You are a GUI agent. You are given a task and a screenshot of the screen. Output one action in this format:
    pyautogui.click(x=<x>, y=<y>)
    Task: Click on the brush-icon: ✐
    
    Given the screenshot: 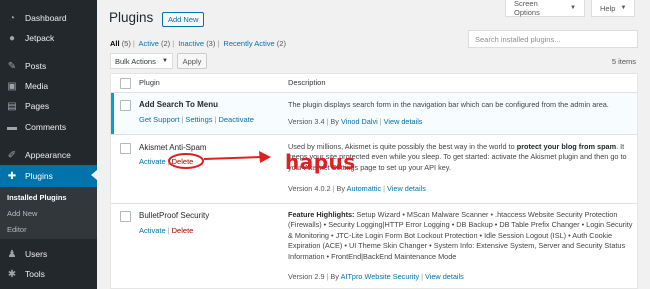 What is the action you would take?
    pyautogui.click(x=12, y=155)
    